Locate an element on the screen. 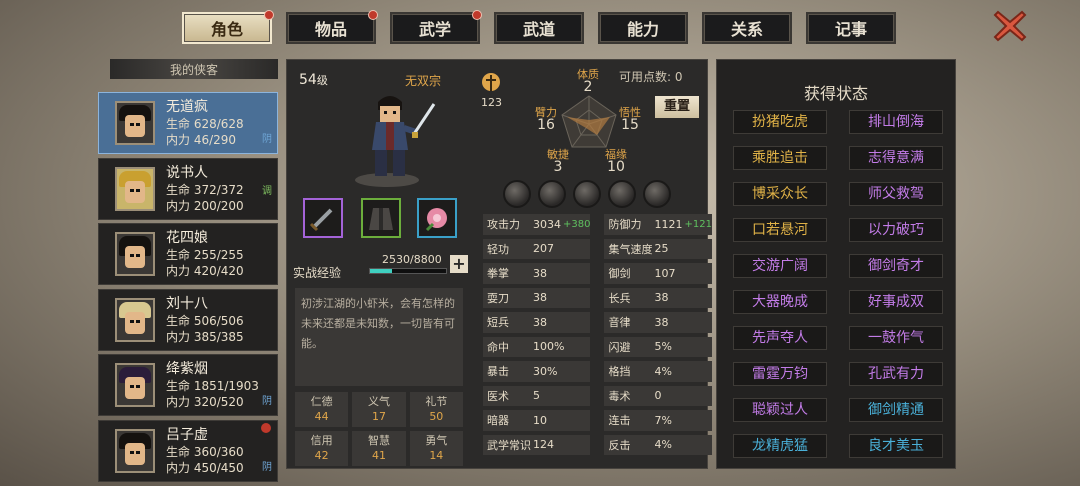 This screenshot has width=1080, height=486. stat-value: 3034 is located at coordinates (547, 224).